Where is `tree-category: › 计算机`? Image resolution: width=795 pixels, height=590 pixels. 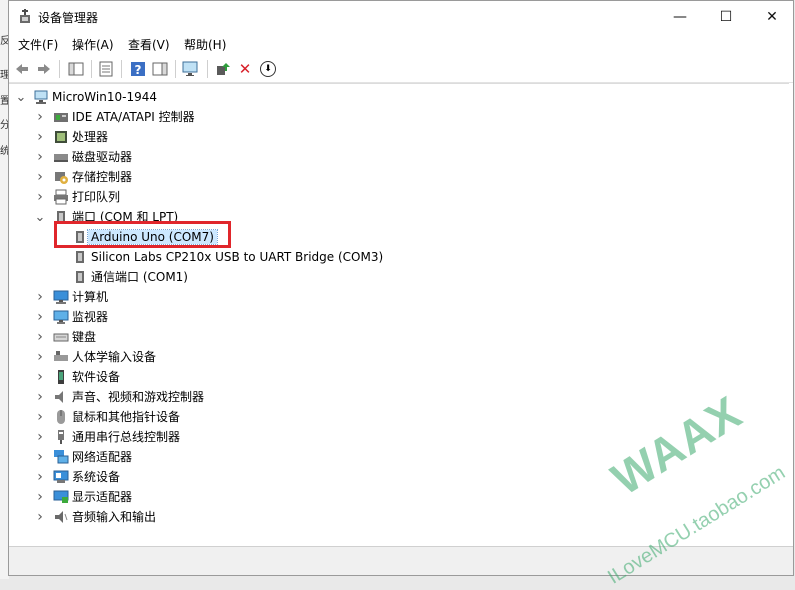 tree-category: › 计算机 is located at coordinates (389, 297).